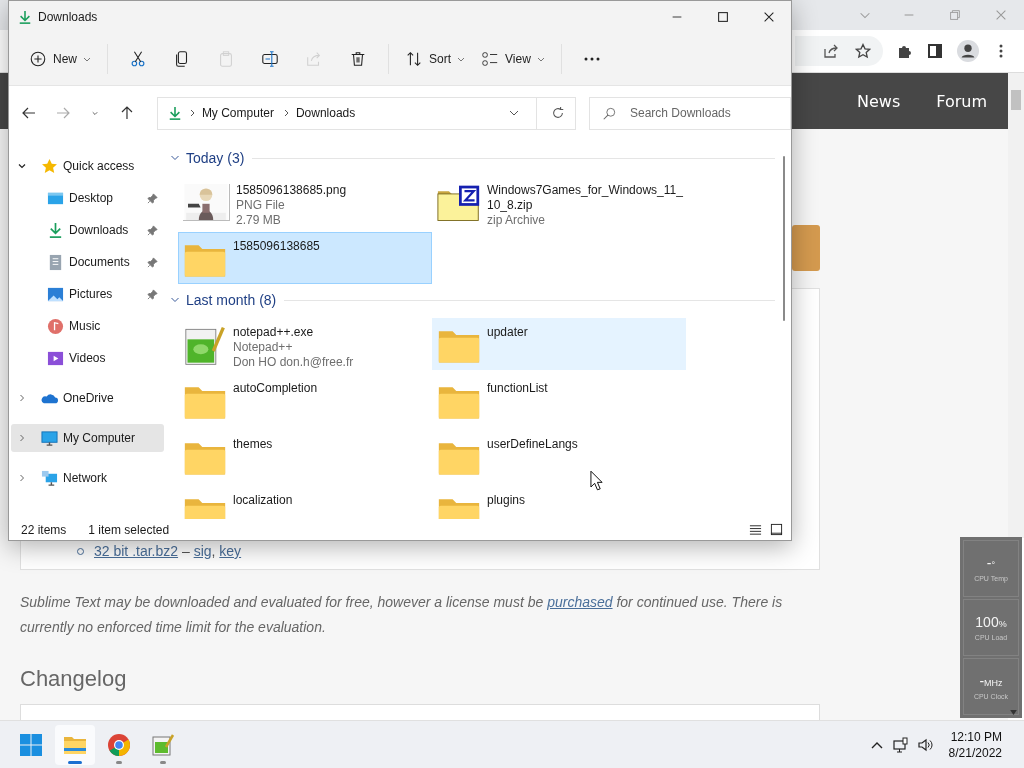  Describe the element at coordinates (991, 563) in the screenshot. I see `gadget-value: -°` at that location.